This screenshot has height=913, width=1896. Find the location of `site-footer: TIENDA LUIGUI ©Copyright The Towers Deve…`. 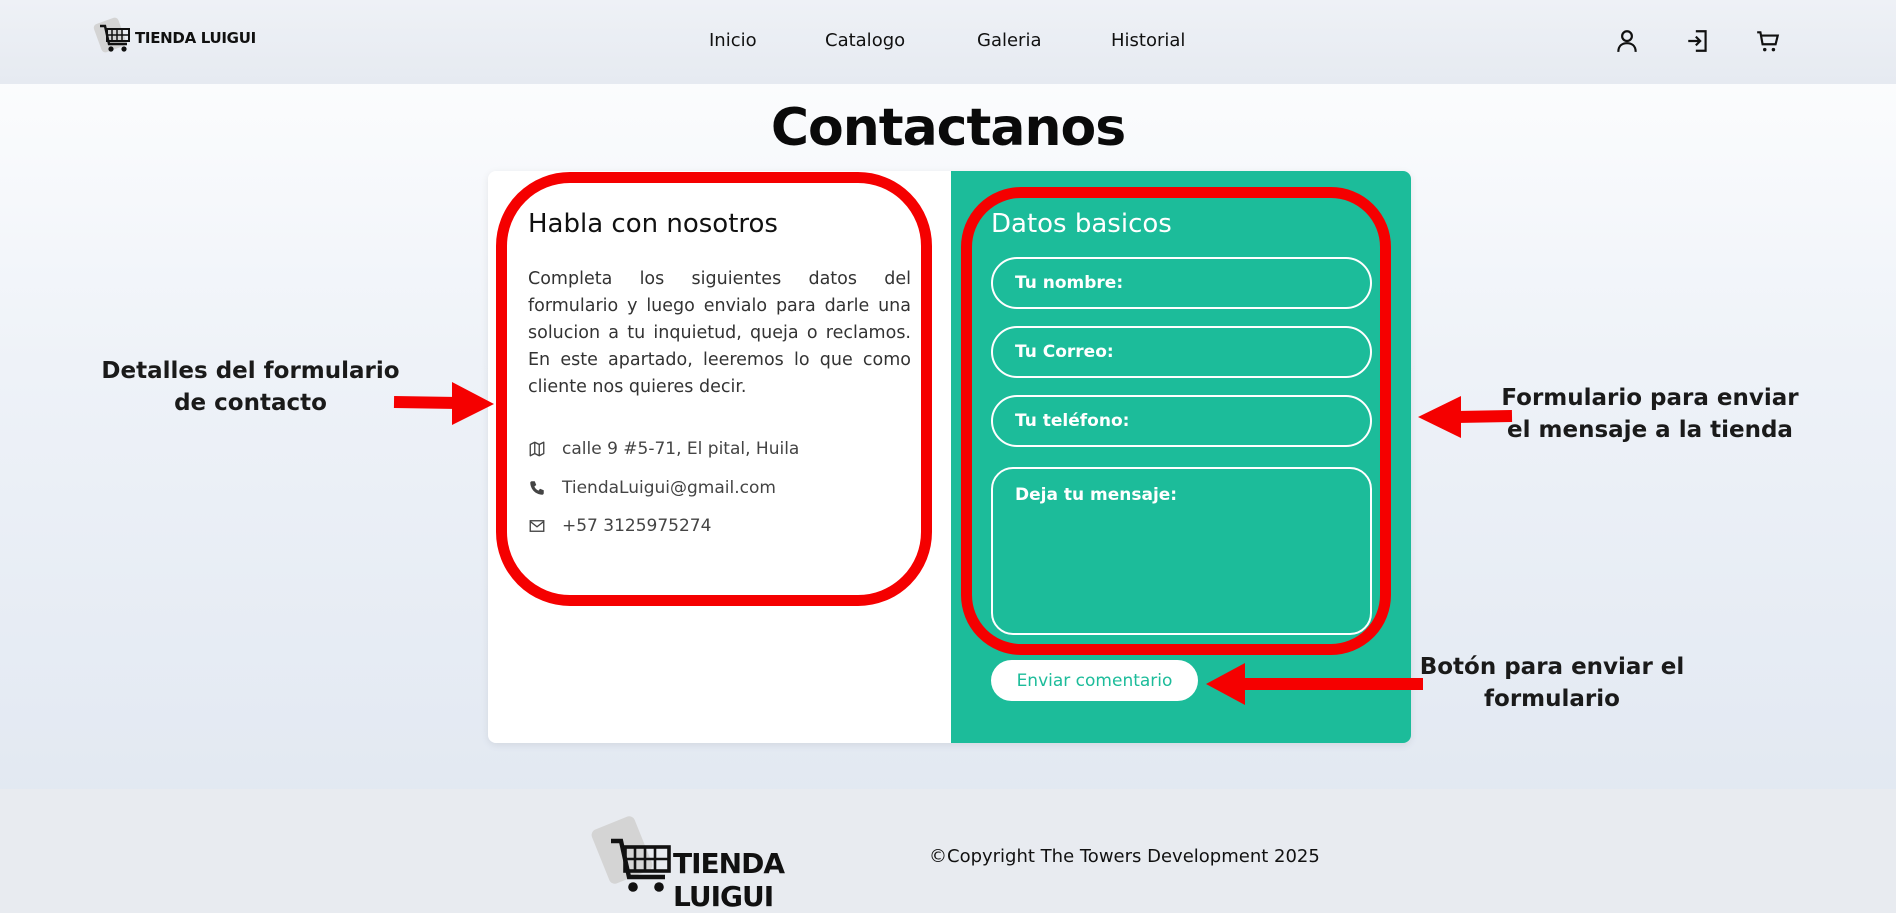

site-footer: TIENDA LUIGUI ©Copyright The Towers Deve… is located at coordinates (948, 851).